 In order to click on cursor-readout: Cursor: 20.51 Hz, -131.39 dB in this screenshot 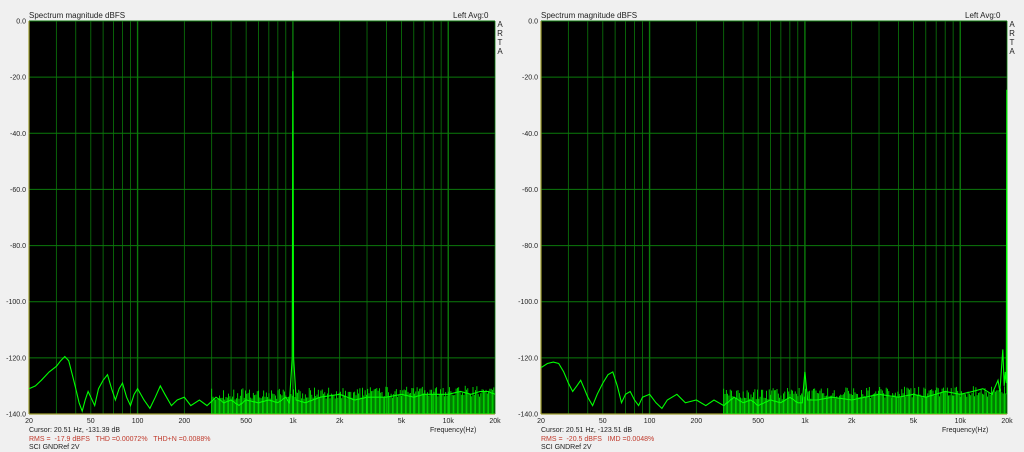, I will do `click(75, 430)`.